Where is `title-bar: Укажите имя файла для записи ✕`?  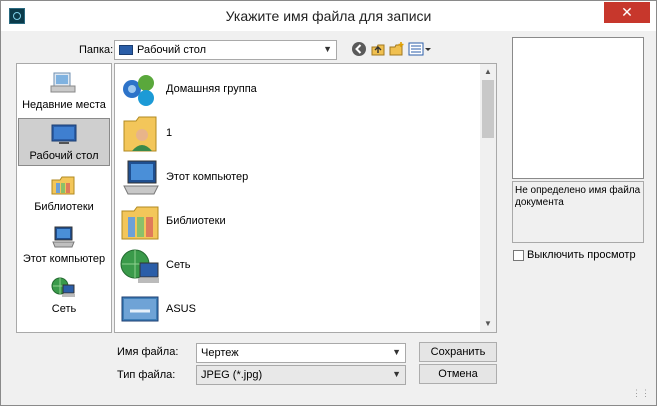
title-bar: Укажите имя файла для записи ✕ is located at coordinates (328, 16).